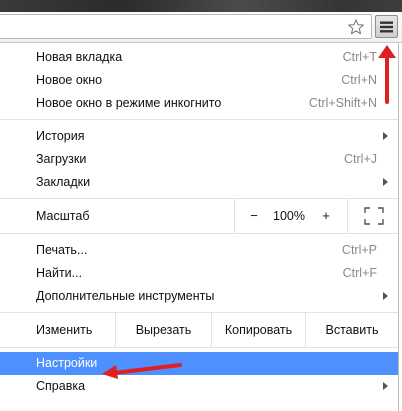 The height and width of the screenshot is (411, 402). What do you see at coordinates (67, 363) in the screenshot?
I see `menu-item-label: Настройки` at bounding box center [67, 363].